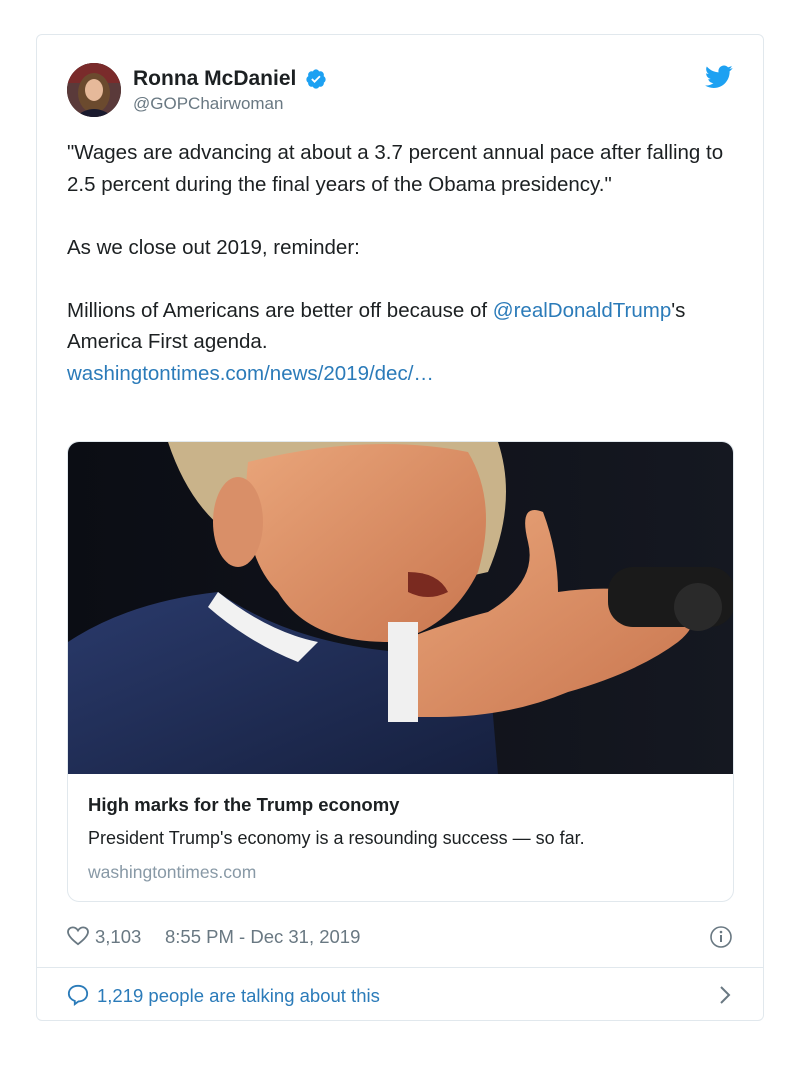 The width and height of the screenshot is (800, 1074). What do you see at coordinates (78, 936) in the screenshot?
I see `heart-icon` at bounding box center [78, 936].